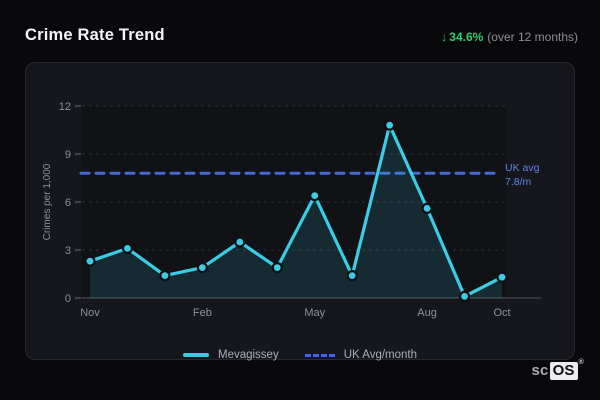 Image resolution: width=600 pixels, height=400 pixels. Describe the element at coordinates (65, 107) in the screenshot. I see `svg-text: 12` at that location.